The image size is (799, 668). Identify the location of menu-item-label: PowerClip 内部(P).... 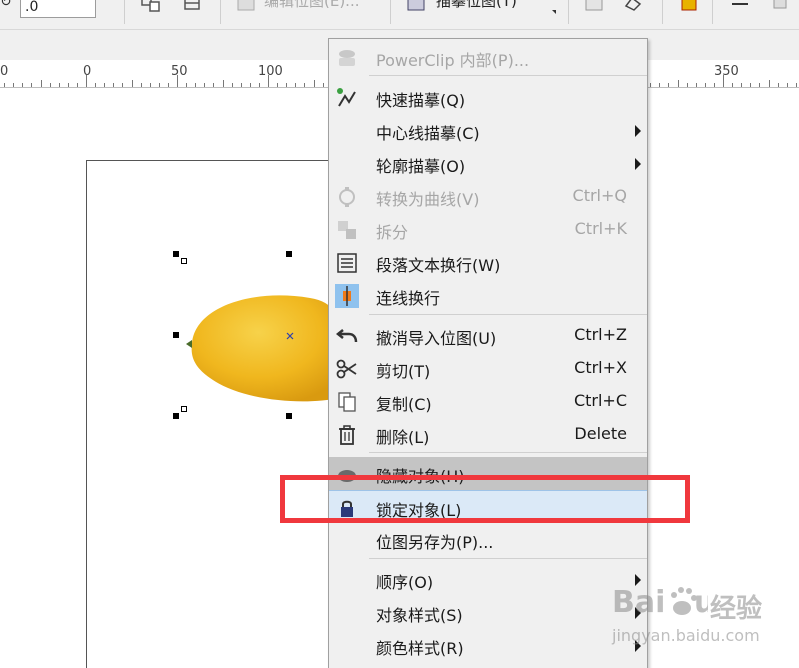
(453, 60).